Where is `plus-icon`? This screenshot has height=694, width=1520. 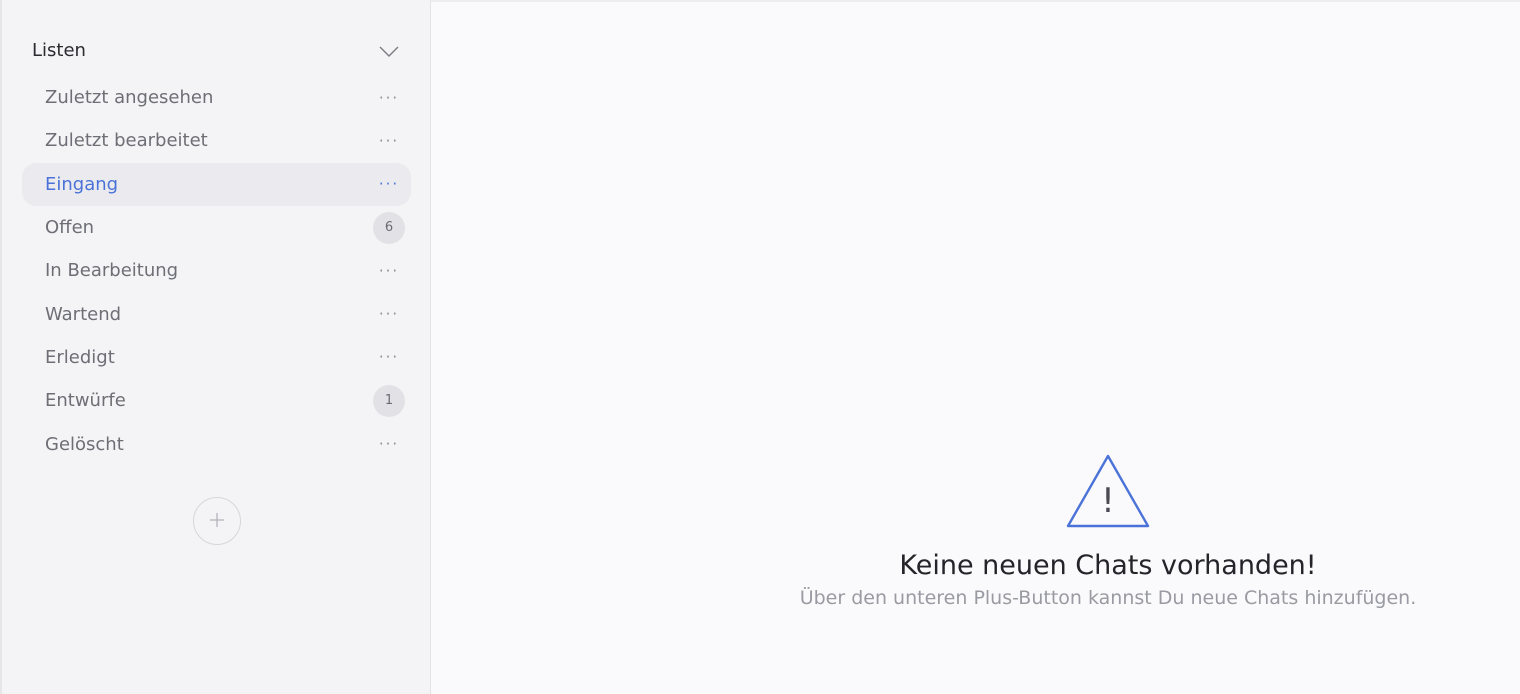
plus-icon is located at coordinates (217, 521).